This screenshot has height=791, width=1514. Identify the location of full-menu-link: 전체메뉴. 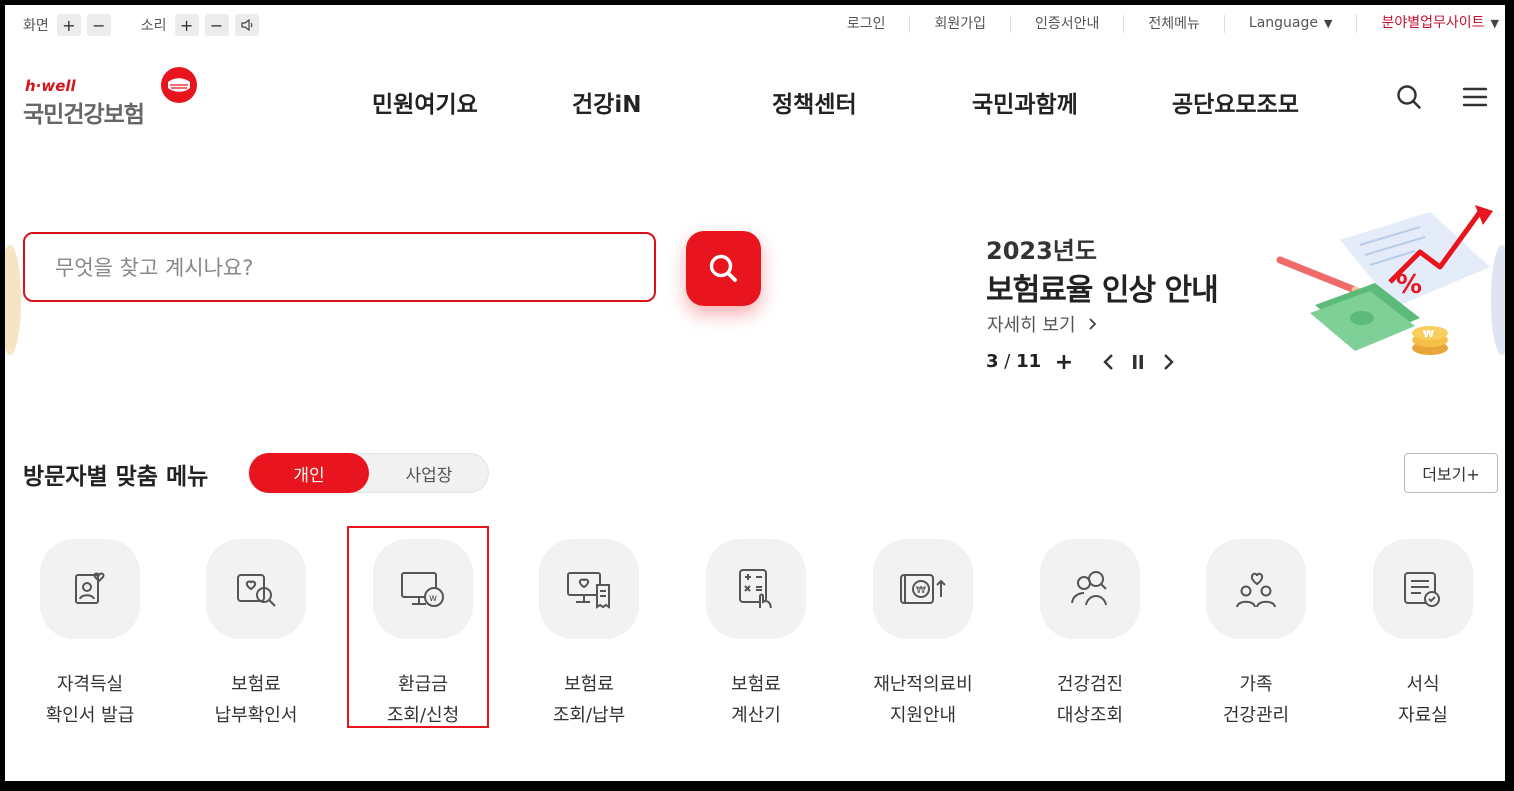
(1174, 23).